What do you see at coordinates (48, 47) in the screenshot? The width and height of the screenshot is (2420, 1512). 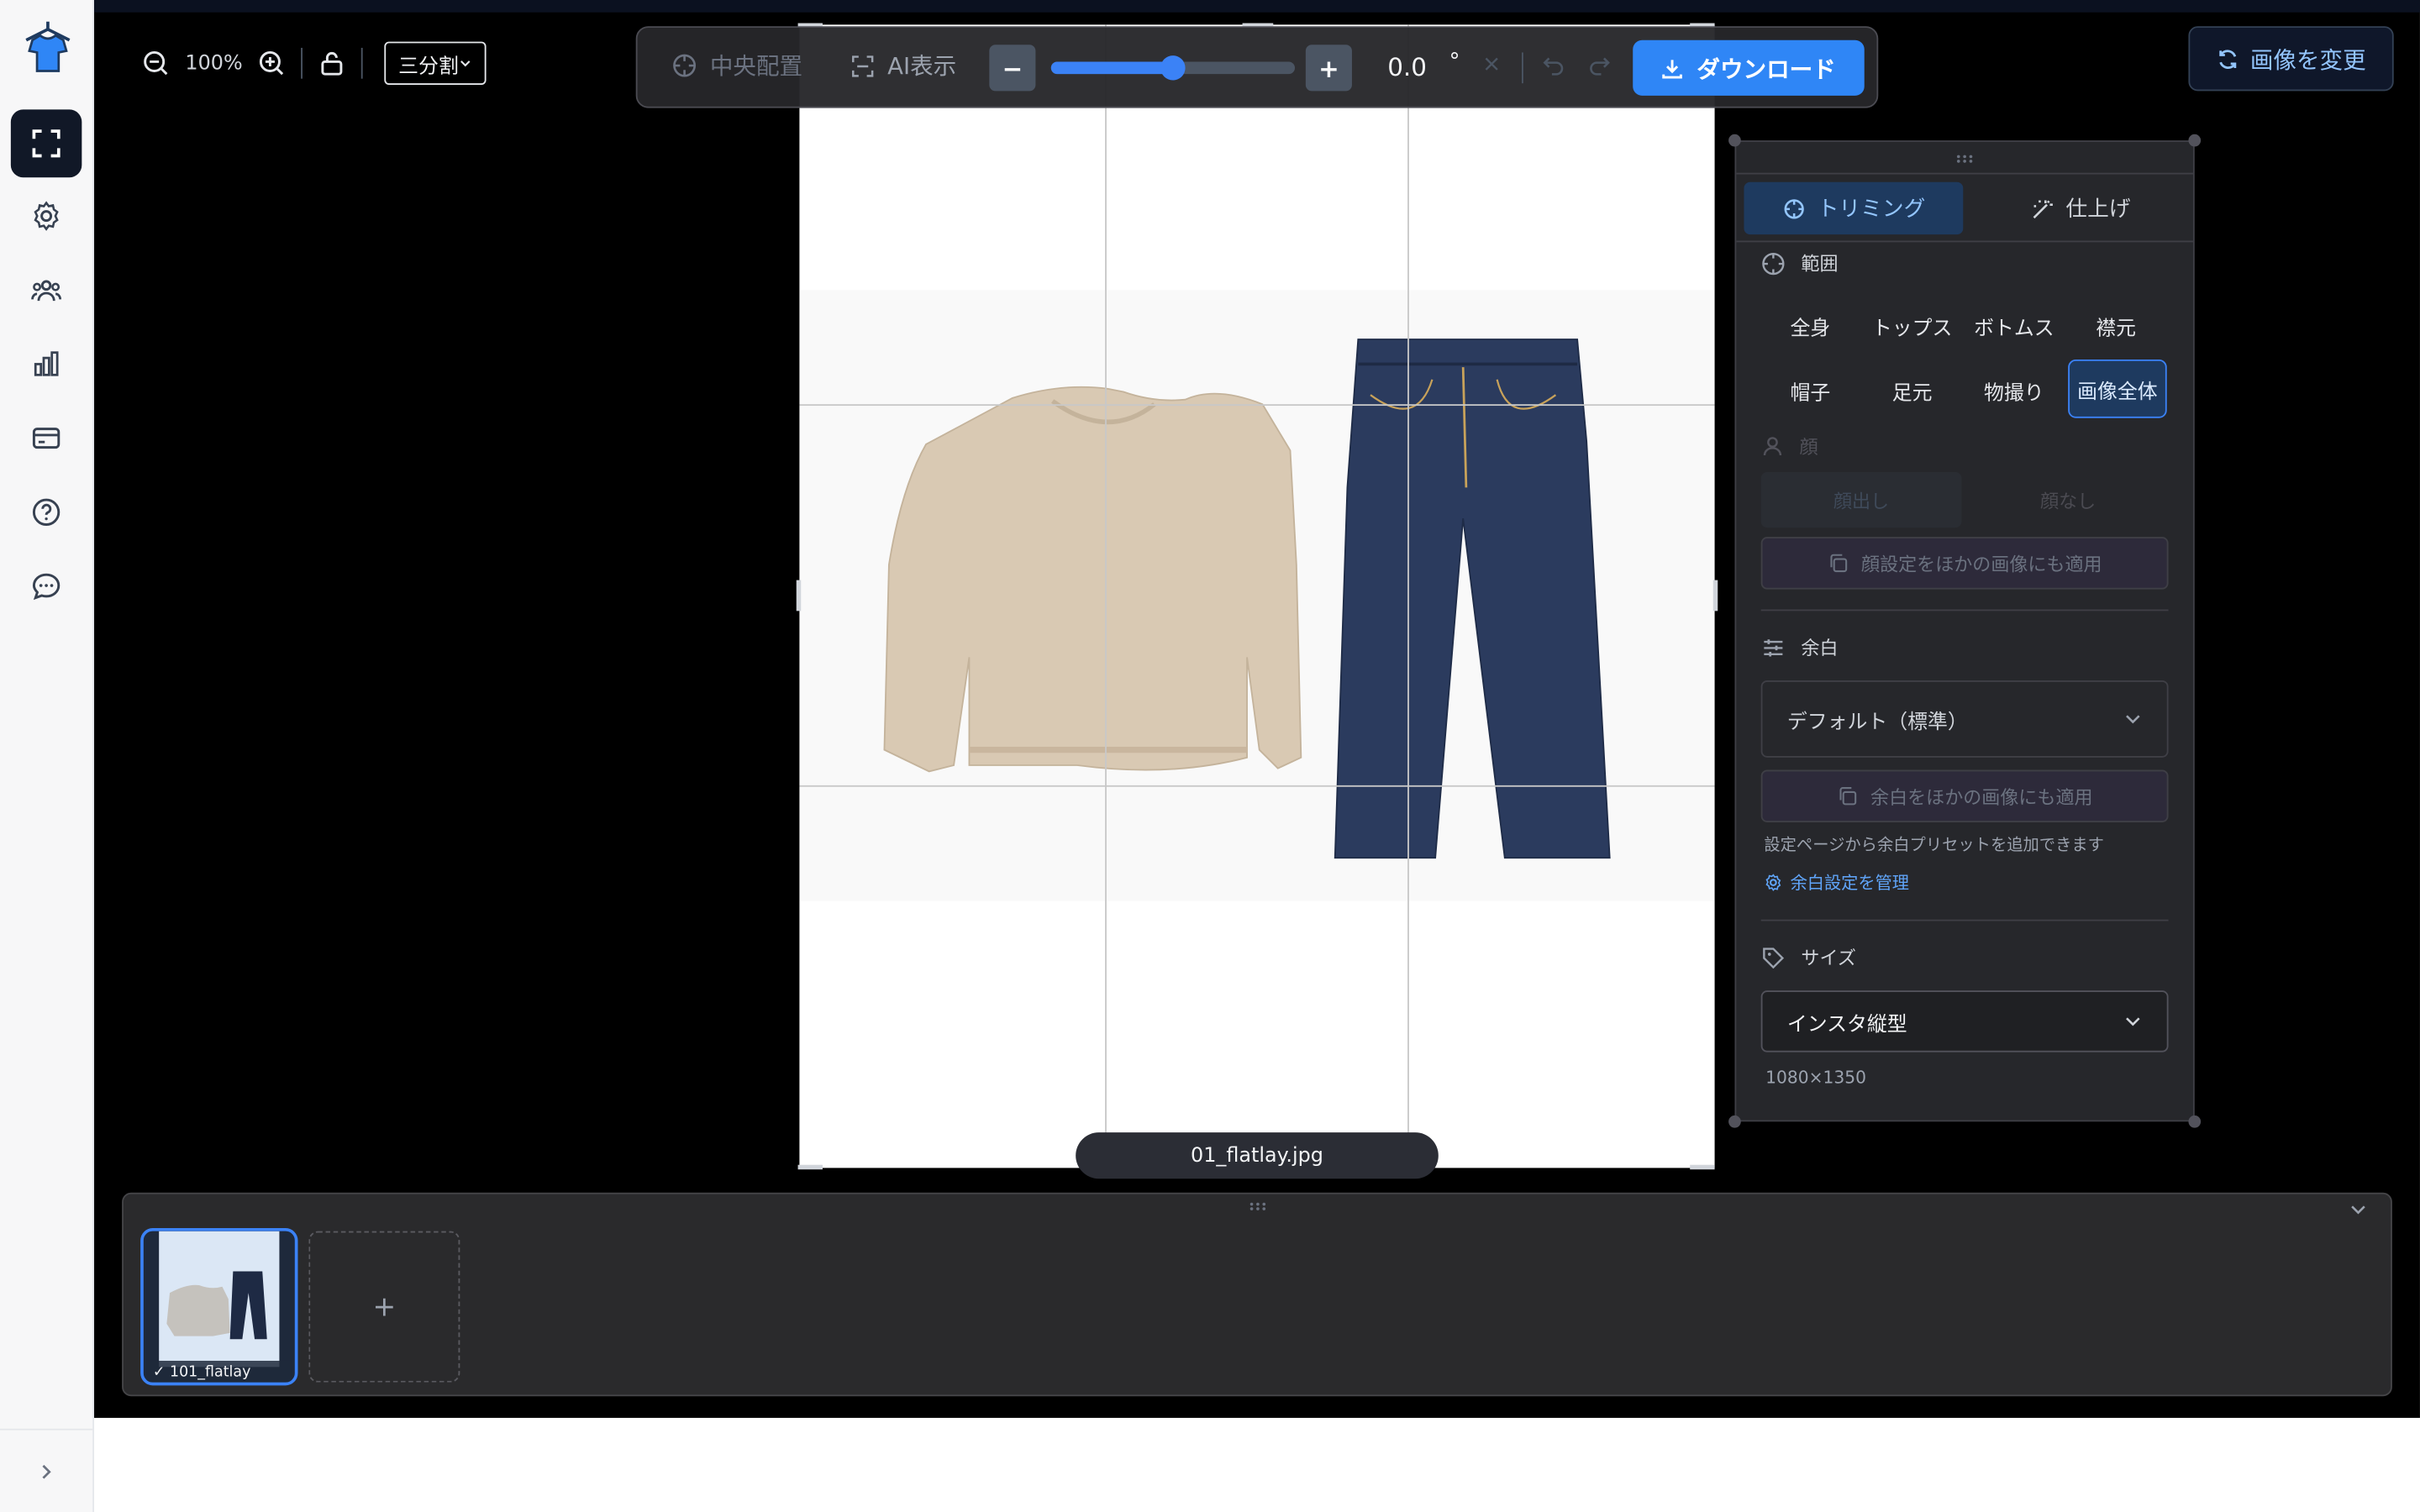 I see `app-logo` at bounding box center [48, 47].